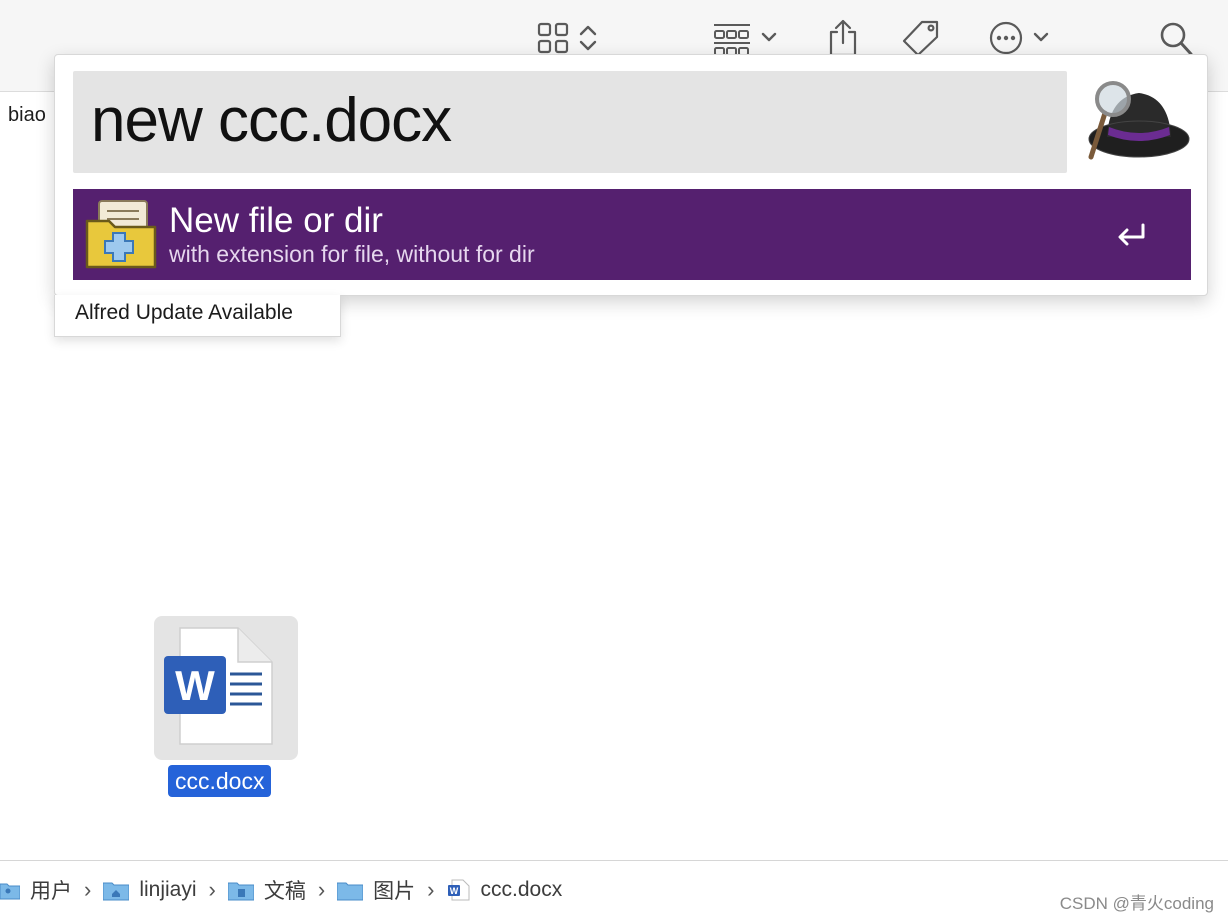 This screenshot has width=1228, height=920. What do you see at coordinates (588, 38) in the screenshot?
I see `sort-chevrons-icon` at bounding box center [588, 38].